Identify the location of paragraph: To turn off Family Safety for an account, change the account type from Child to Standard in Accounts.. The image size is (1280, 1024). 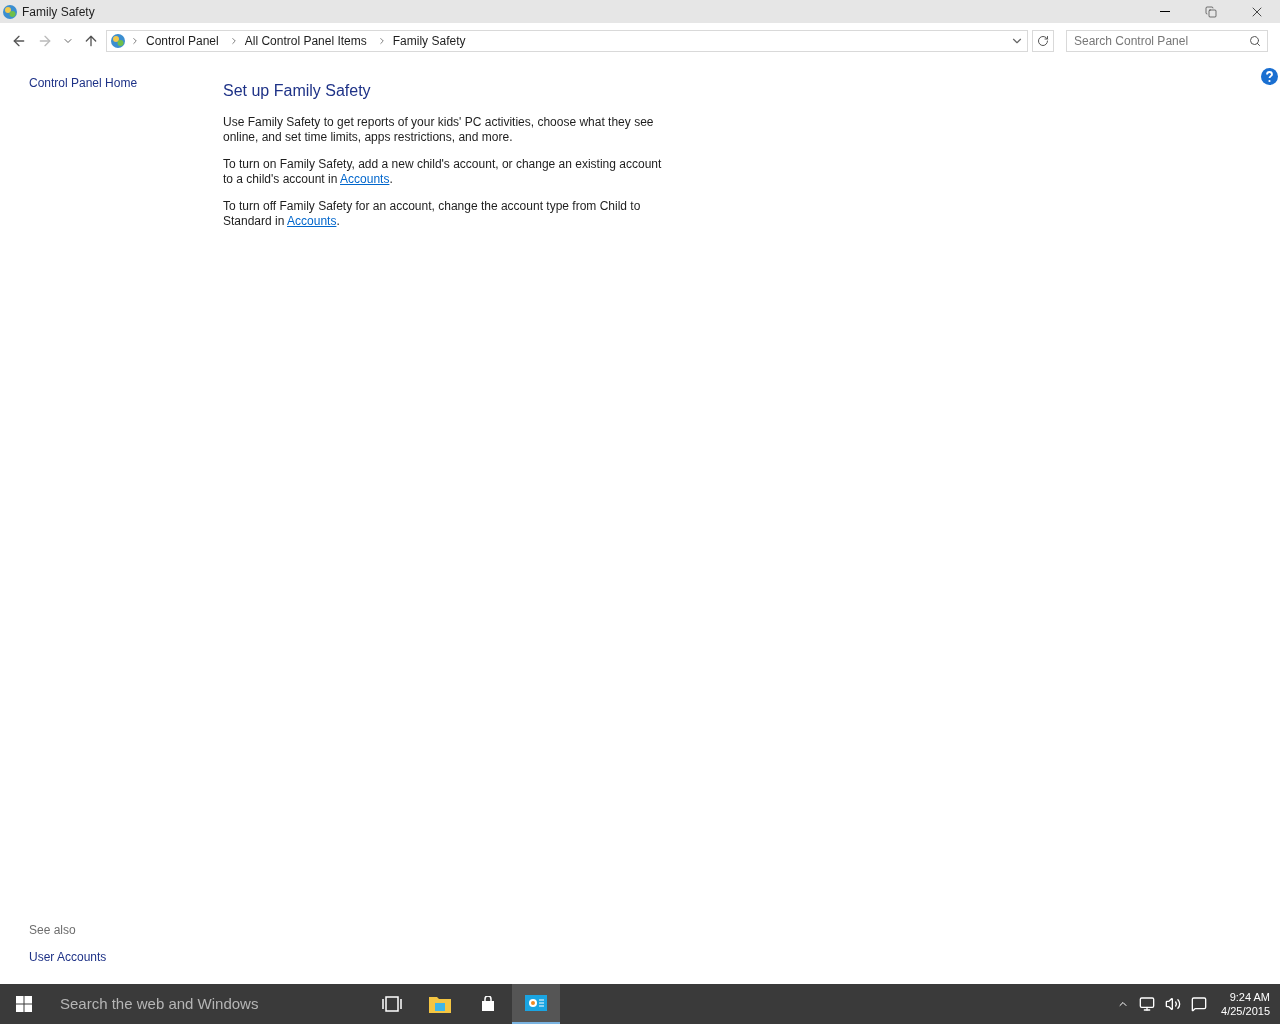
(432, 214).